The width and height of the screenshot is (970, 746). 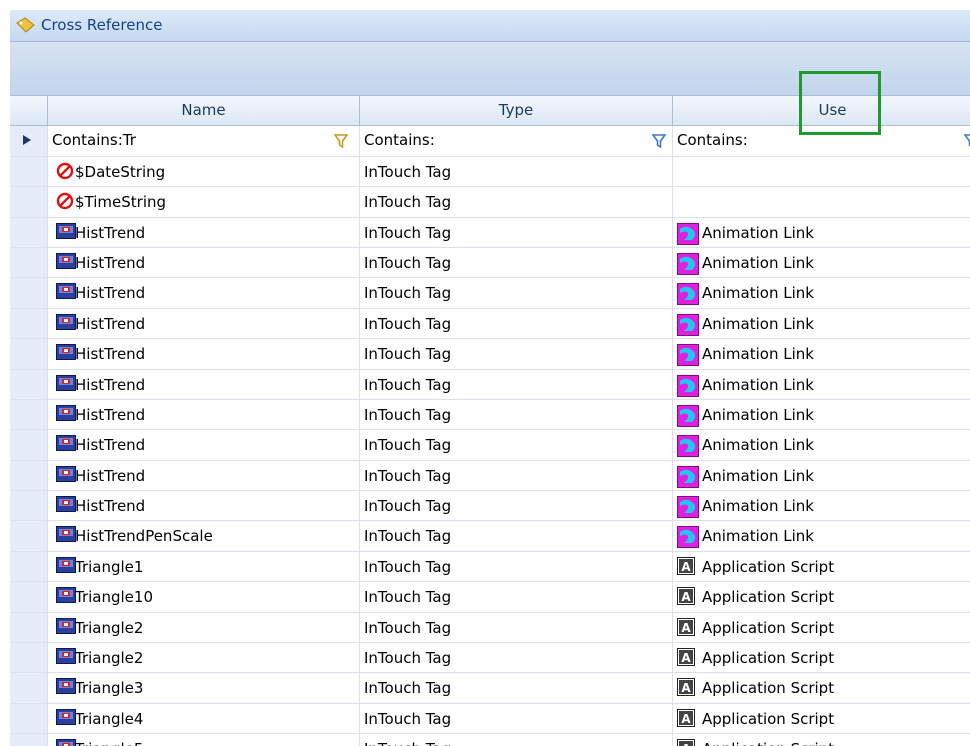 What do you see at coordinates (204, 202) in the screenshot?
I see `name-cell: $TimeString` at bounding box center [204, 202].